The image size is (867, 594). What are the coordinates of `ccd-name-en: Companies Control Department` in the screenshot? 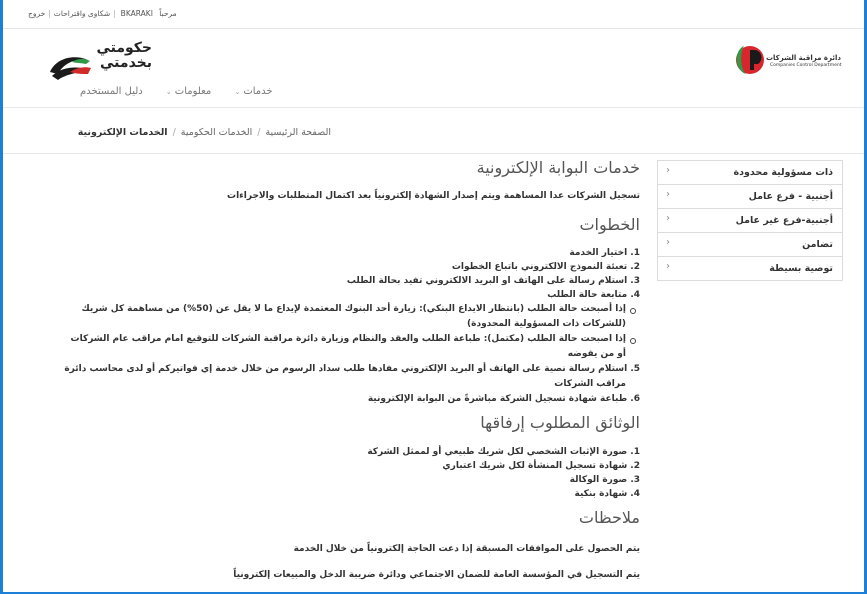 It's located at (806, 65).